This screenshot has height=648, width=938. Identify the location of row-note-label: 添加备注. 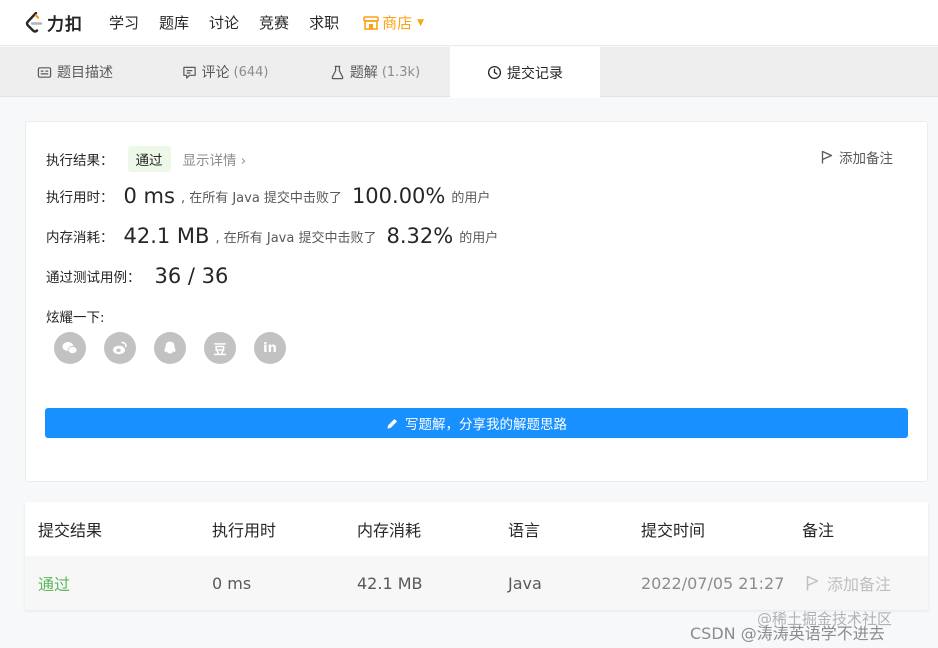
(859, 584).